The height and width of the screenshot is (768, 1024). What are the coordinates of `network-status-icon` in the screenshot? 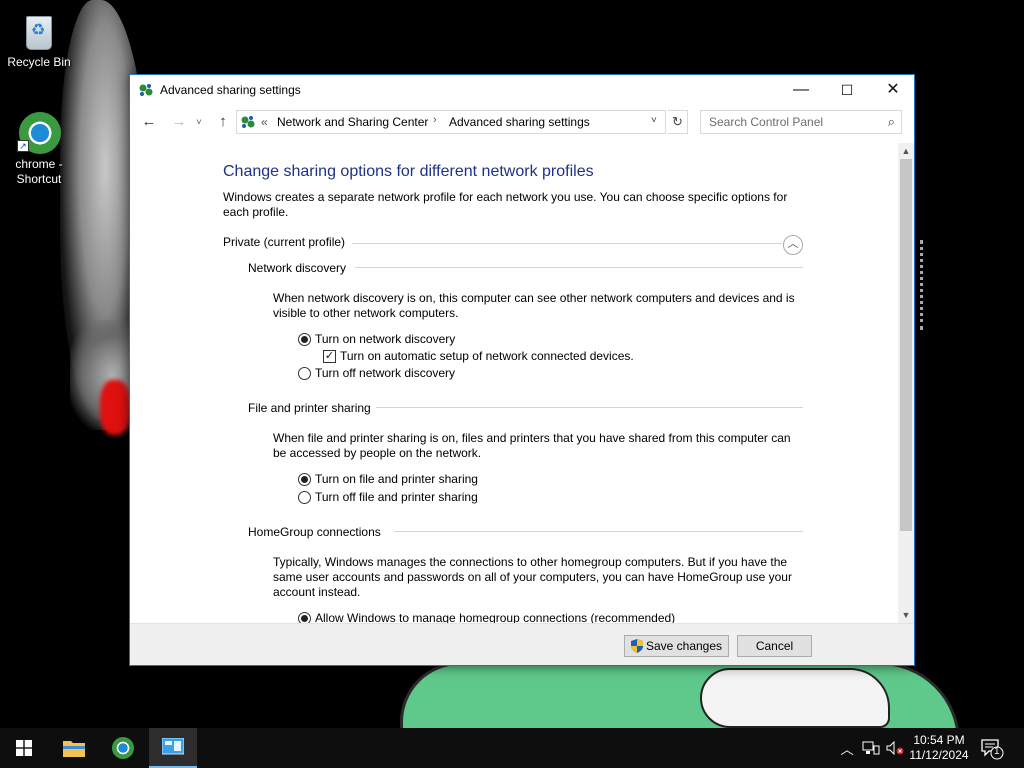 It's located at (871, 748).